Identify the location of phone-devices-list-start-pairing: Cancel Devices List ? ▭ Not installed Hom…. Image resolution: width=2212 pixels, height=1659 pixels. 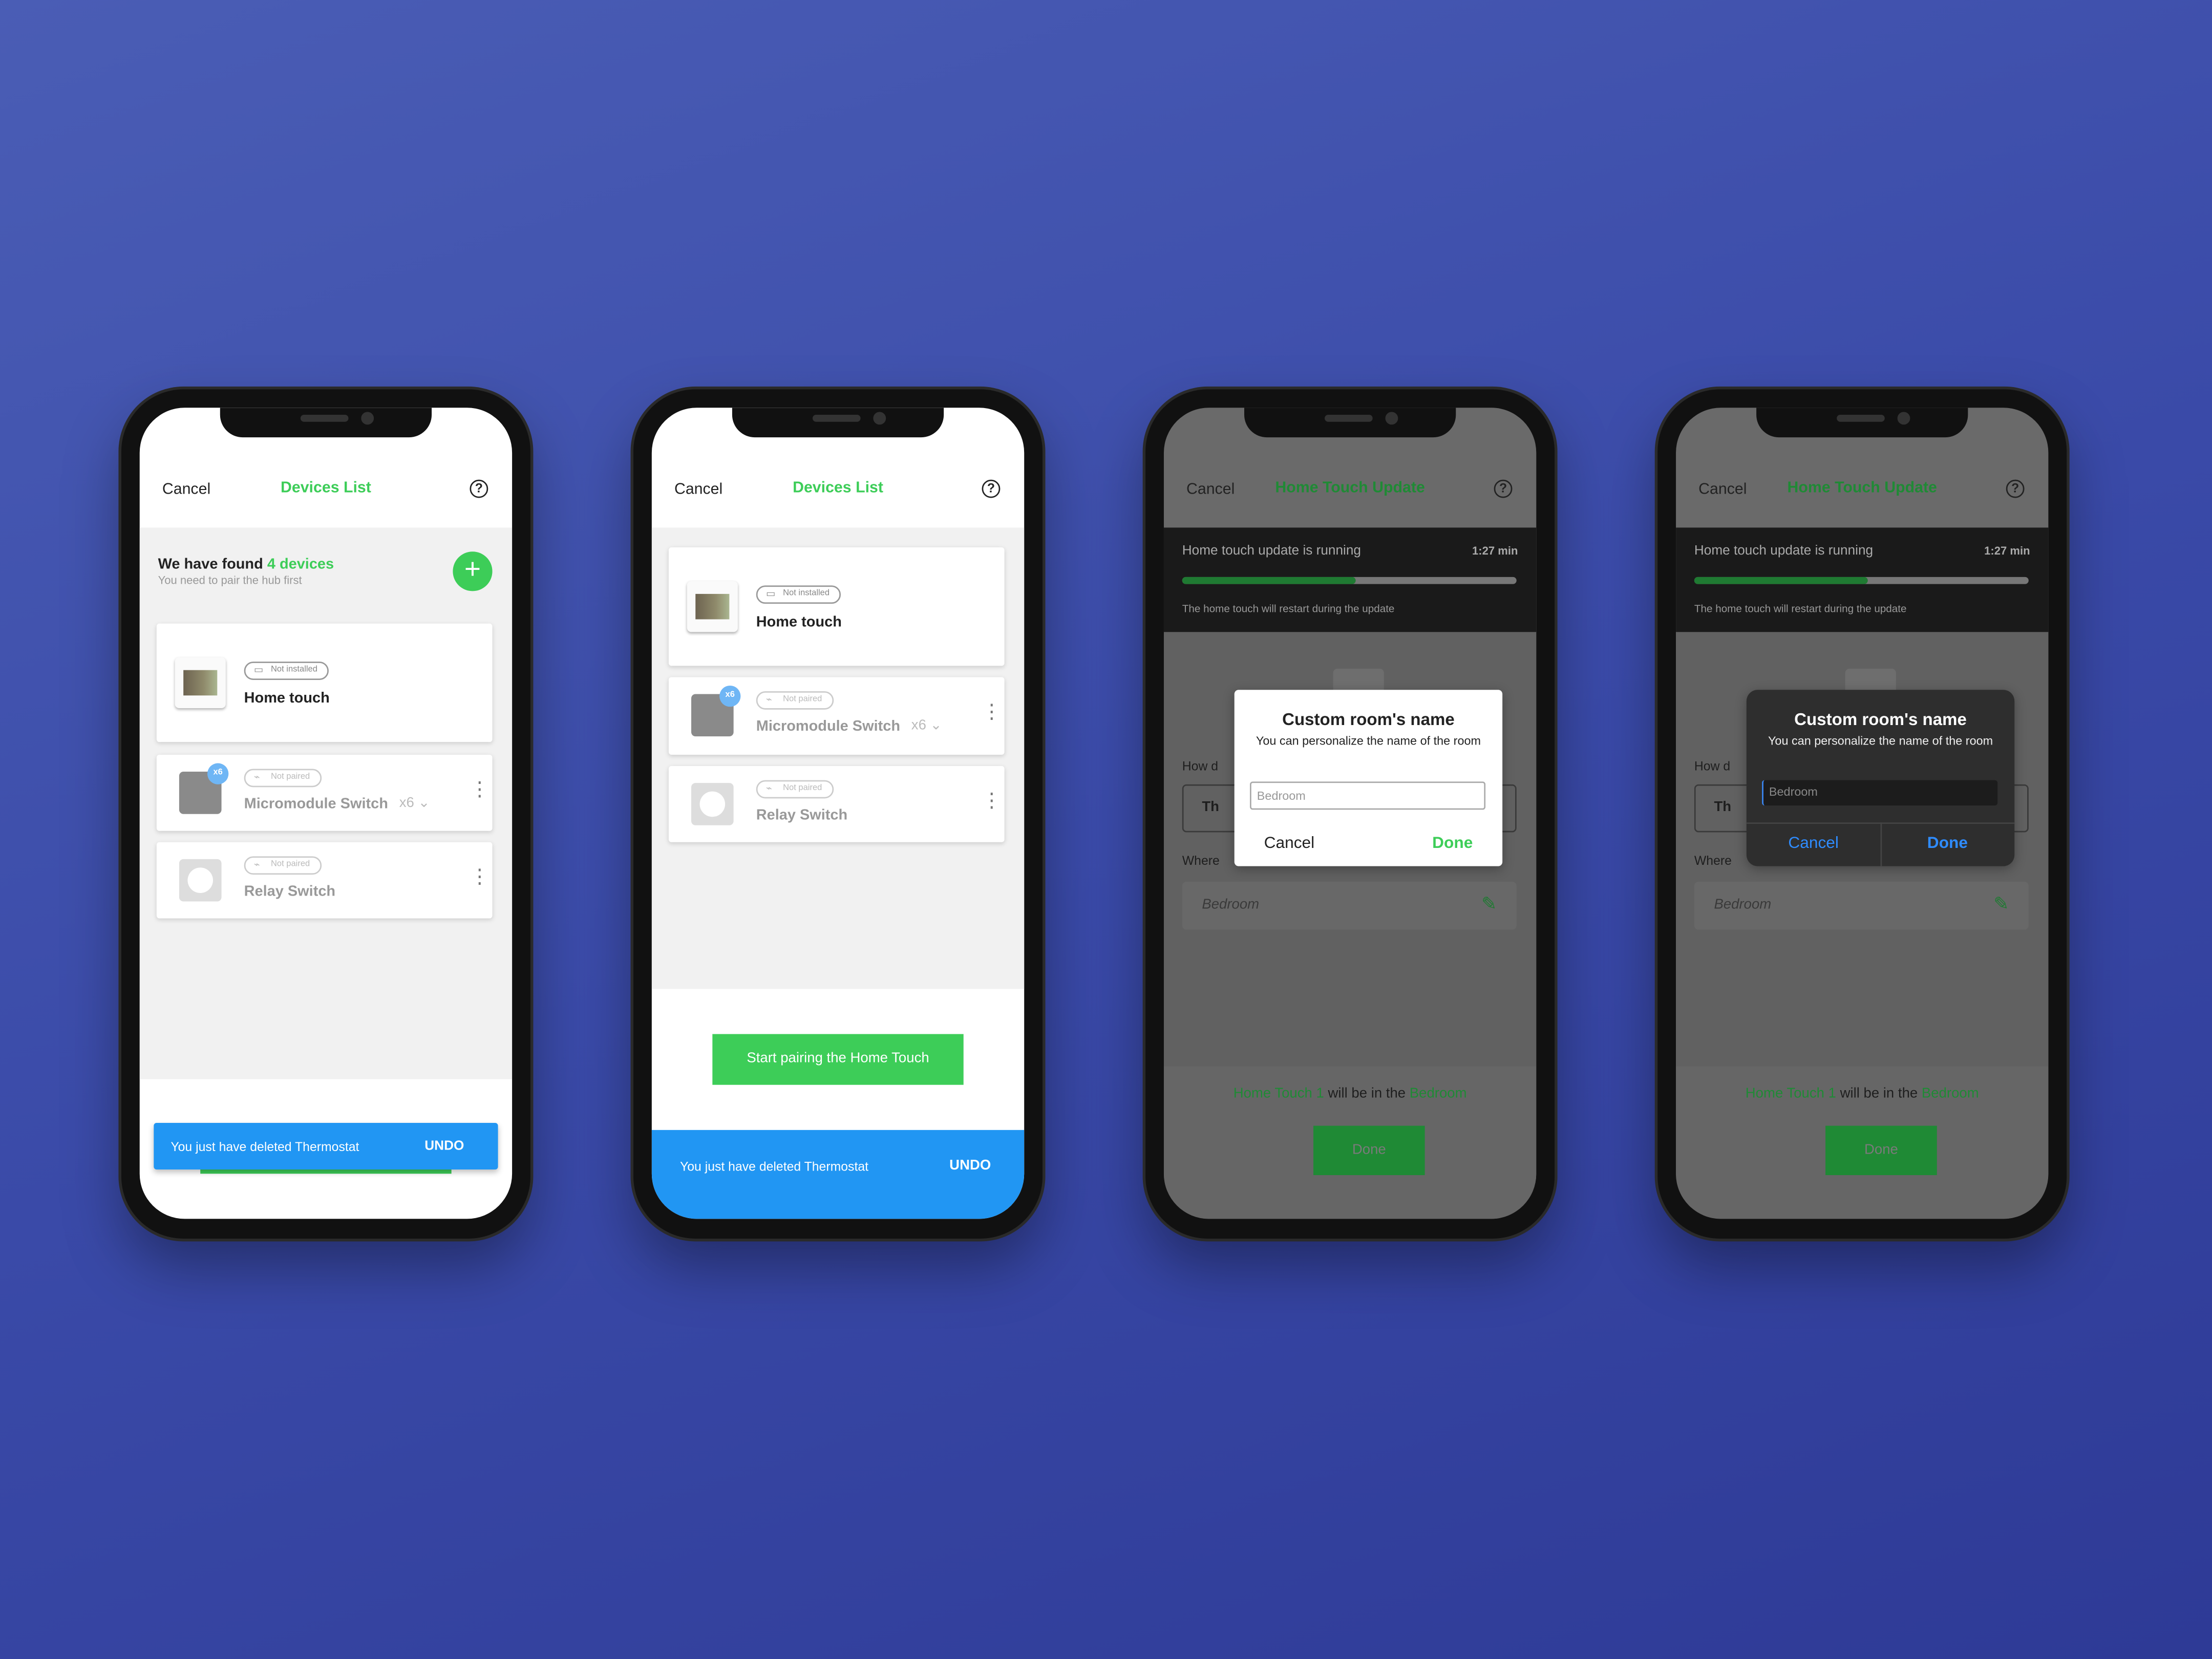
(838, 814).